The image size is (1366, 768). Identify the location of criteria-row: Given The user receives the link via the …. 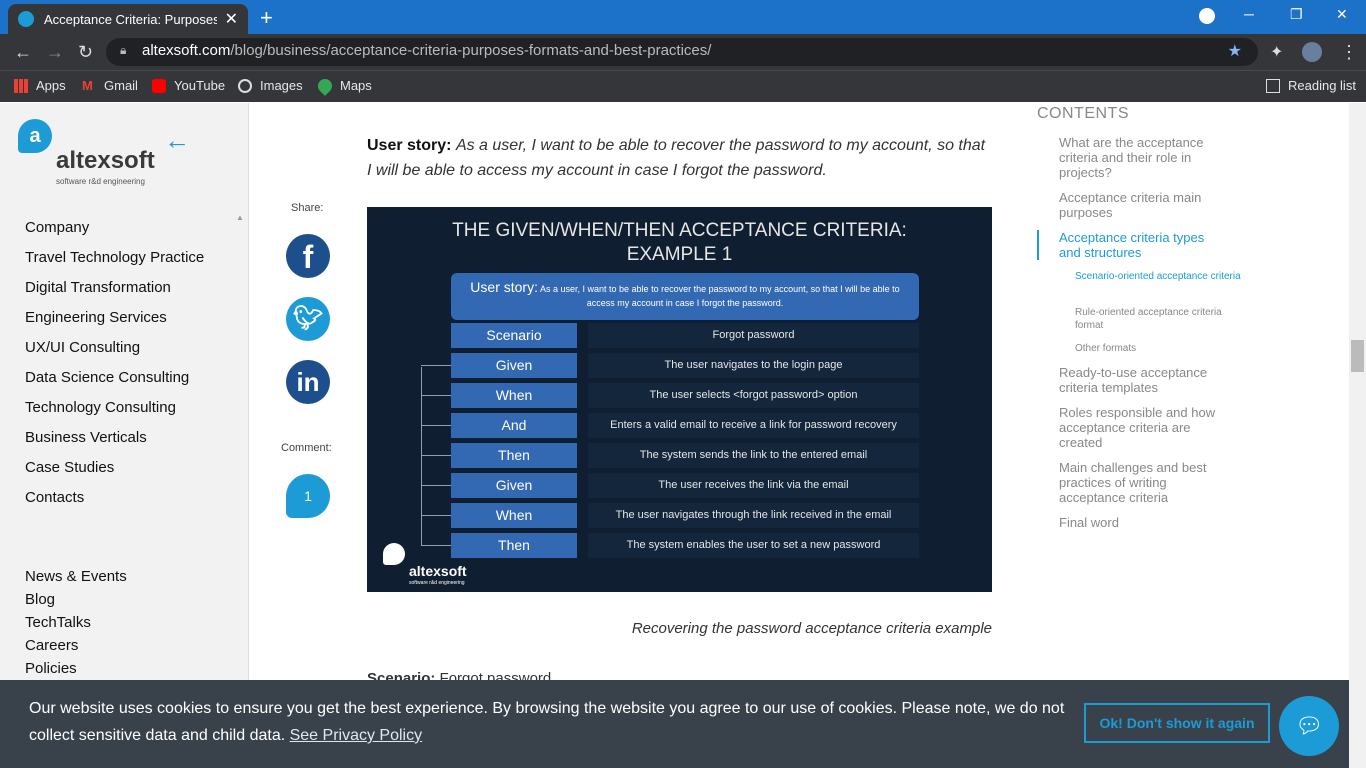
(685, 485).